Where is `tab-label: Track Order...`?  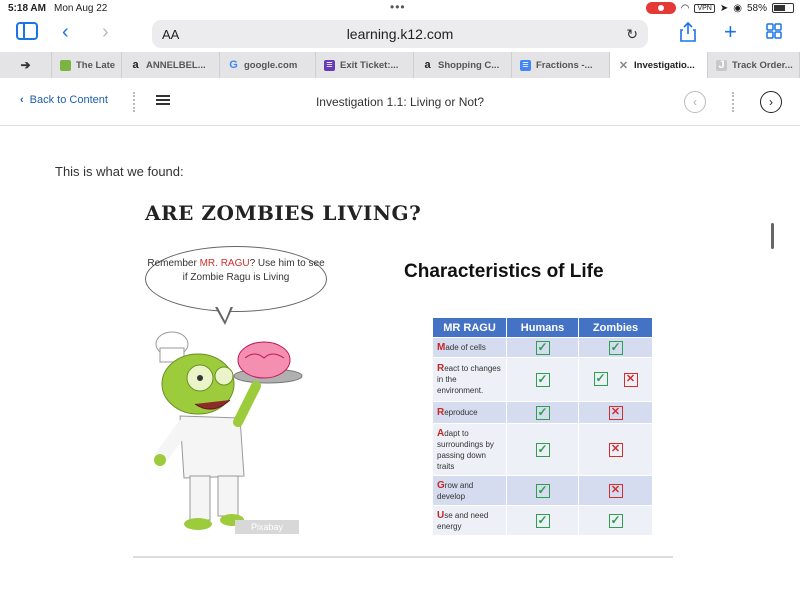 tab-label: Track Order... is located at coordinates (762, 65).